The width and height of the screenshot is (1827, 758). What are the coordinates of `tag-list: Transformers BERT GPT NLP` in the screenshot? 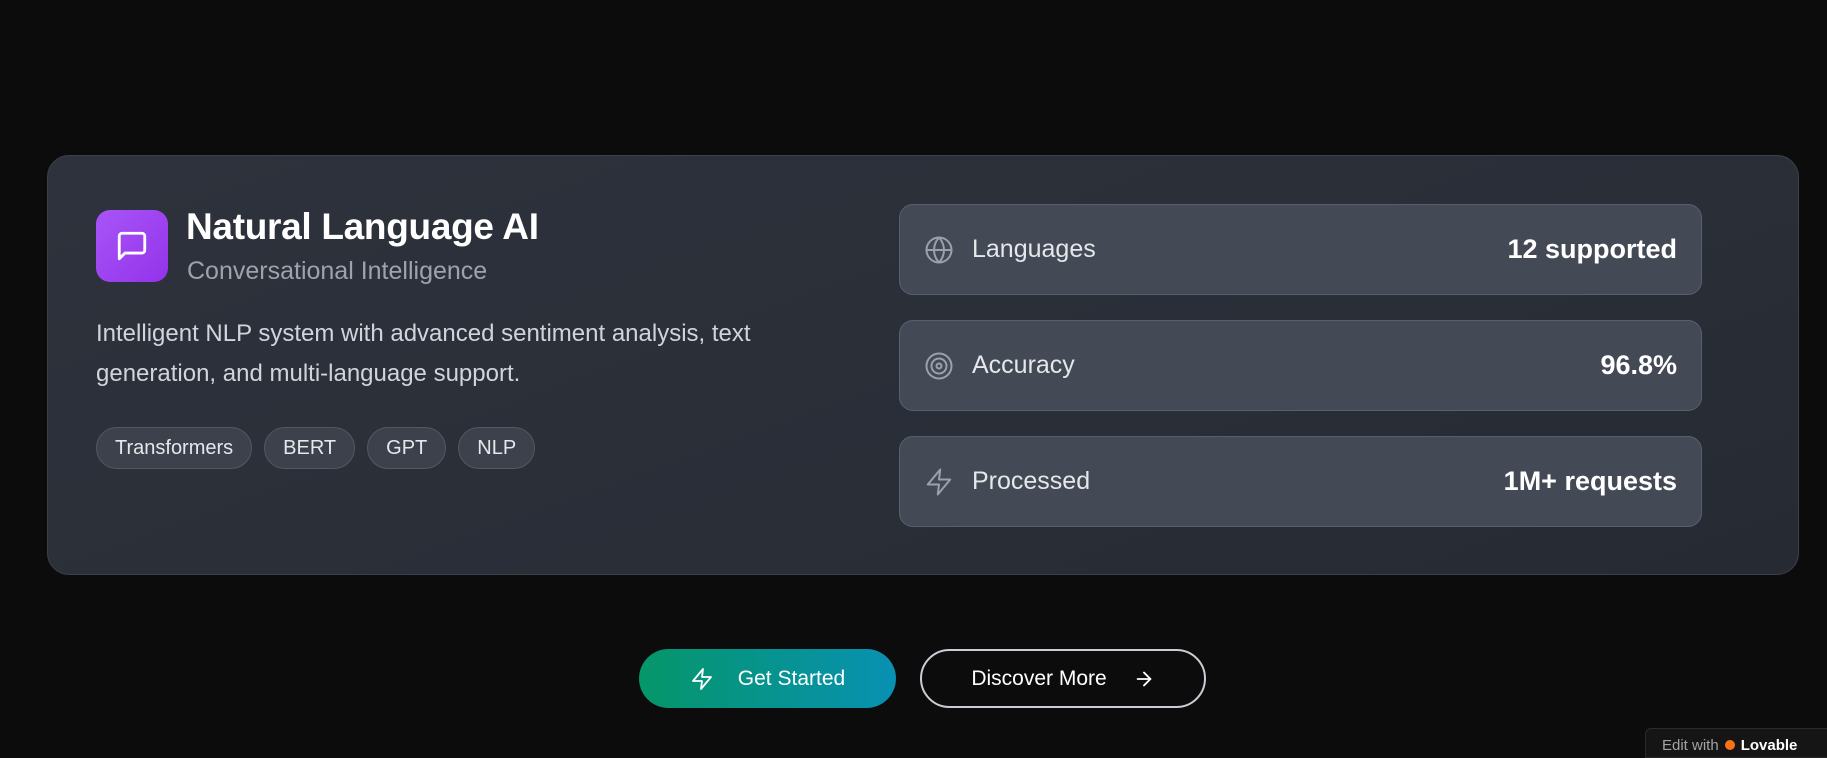 It's located at (316, 448).